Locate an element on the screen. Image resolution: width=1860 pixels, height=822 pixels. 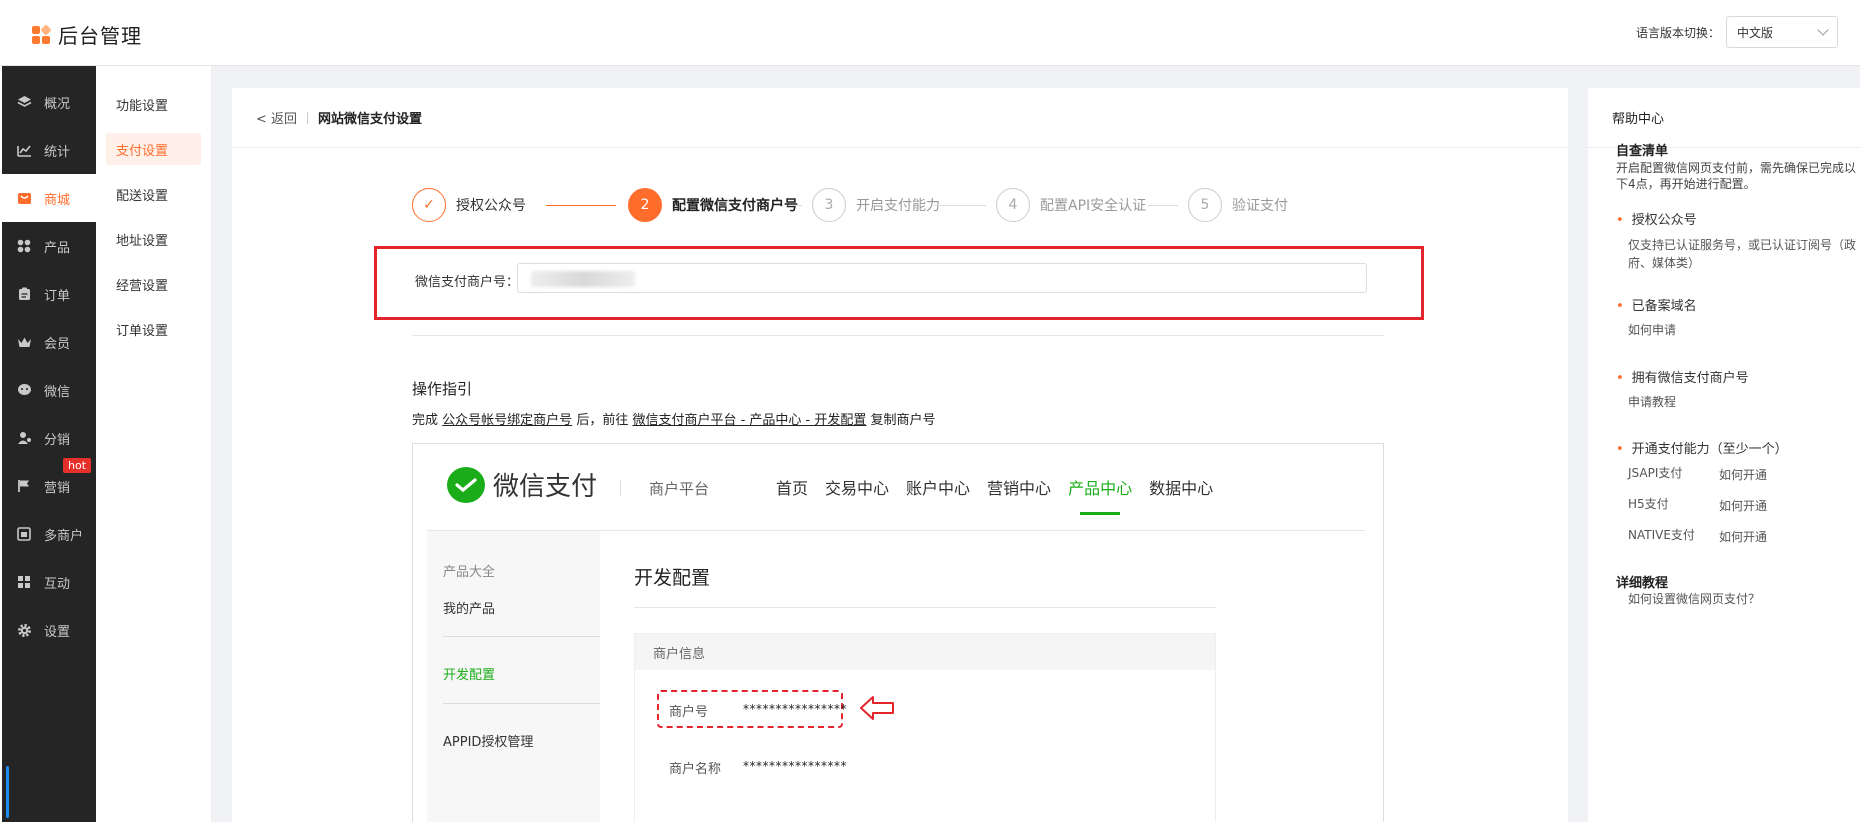
language-switcher: 语言版本切换： 中文版 is located at coordinates (1737, 32).